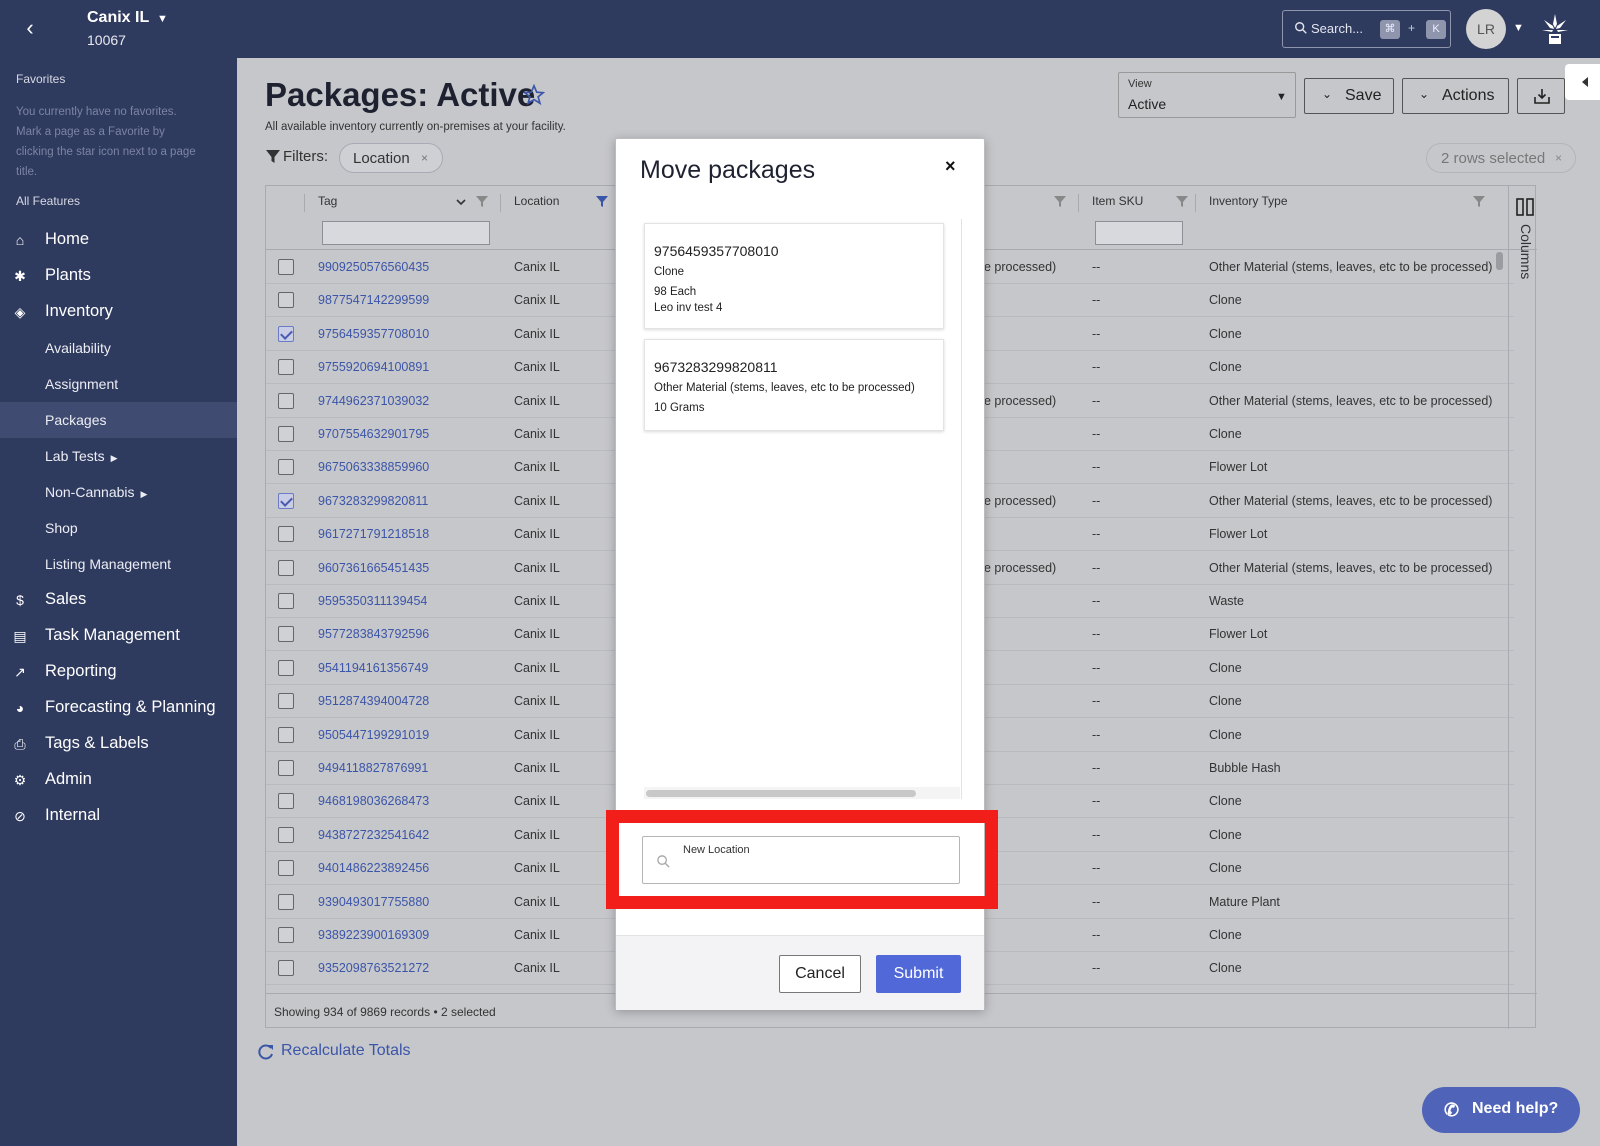 The image size is (1600, 1146). I want to click on tag-filter-input, so click(406, 233).